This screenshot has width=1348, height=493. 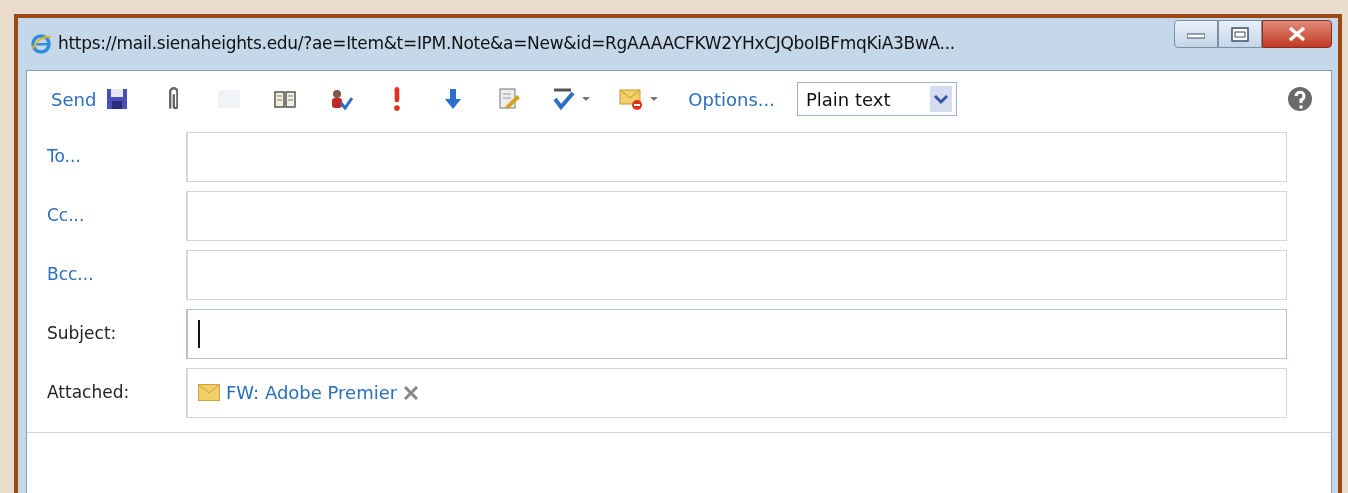 I want to click on minimize-button, so click(x=1196, y=34).